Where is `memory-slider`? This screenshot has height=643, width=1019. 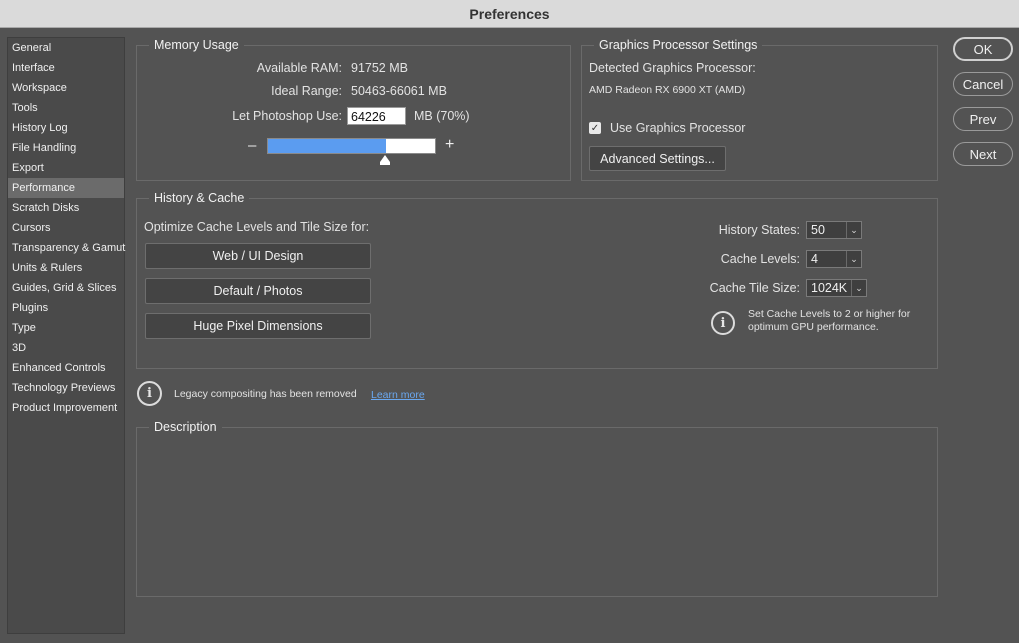 memory-slider is located at coordinates (351, 146).